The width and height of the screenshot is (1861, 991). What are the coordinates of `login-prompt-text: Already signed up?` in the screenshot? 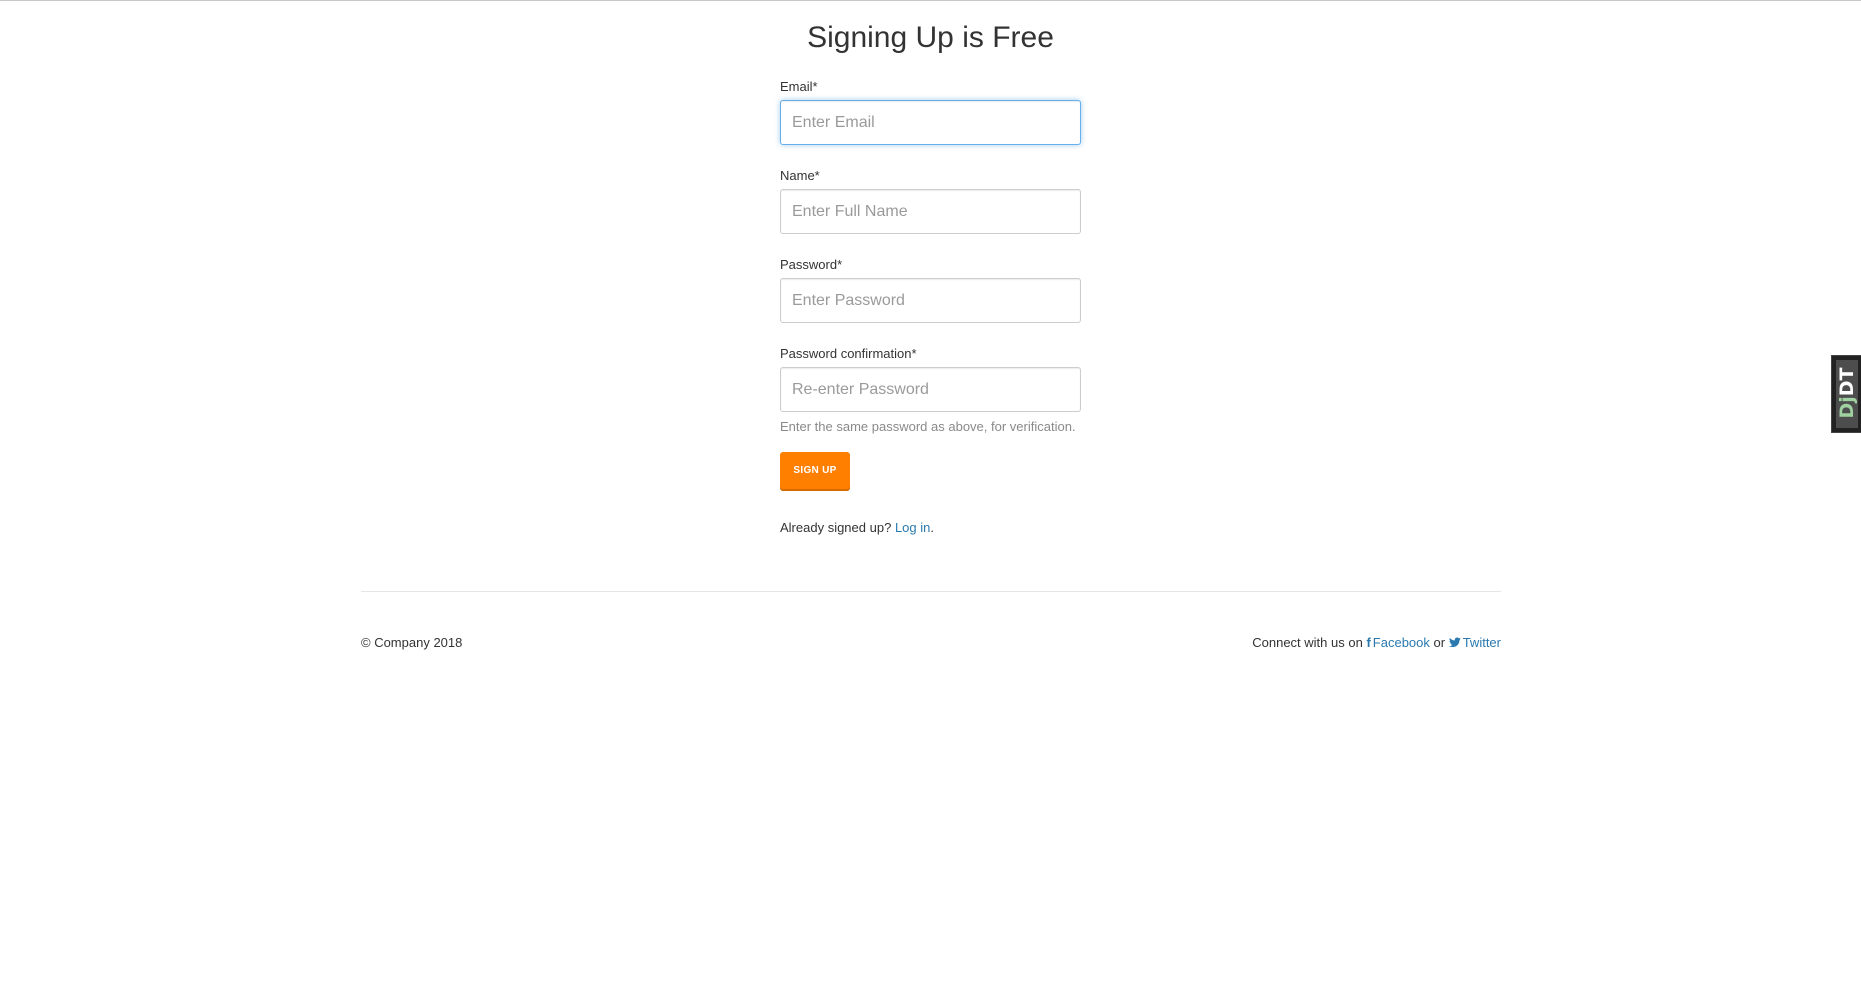 It's located at (836, 527).